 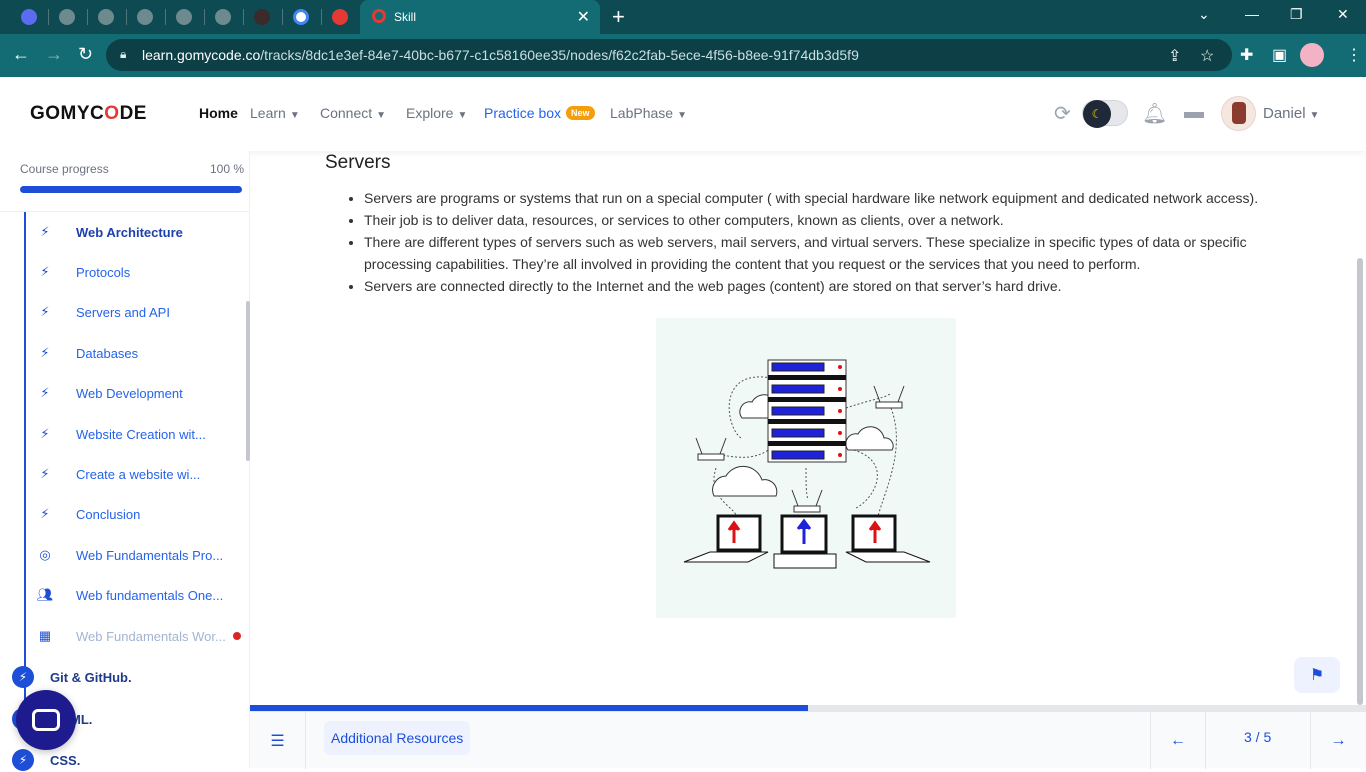 What do you see at coordinates (275, 113) in the screenshot?
I see `nav-learn: Learn ▼` at bounding box center [275, 113].